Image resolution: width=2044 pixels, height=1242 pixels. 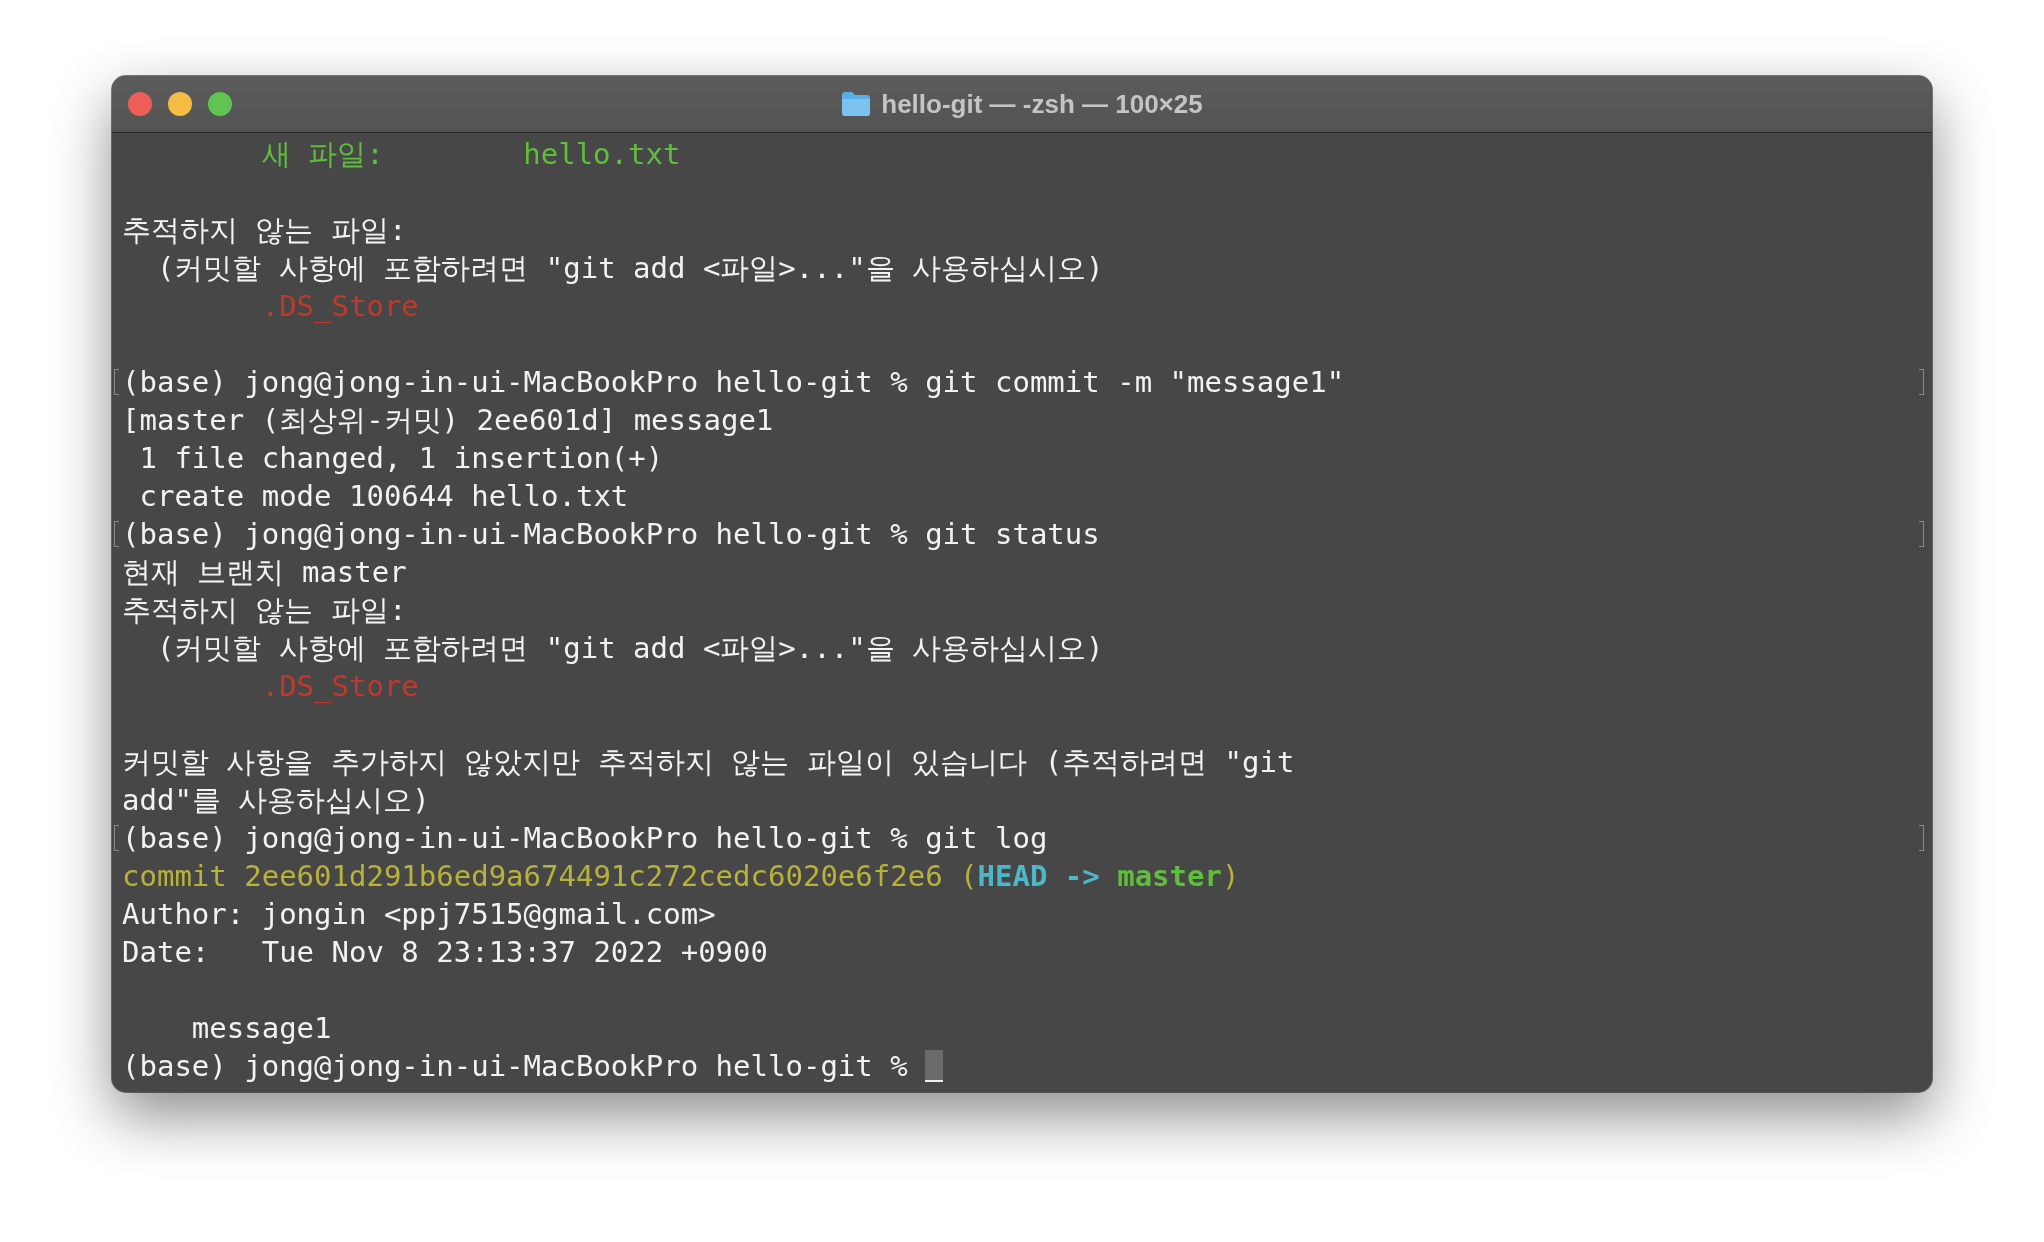 What do you see at coordinates (140, 104) in the screenshot?
I see `close-button` at bounding box center [140, 104].